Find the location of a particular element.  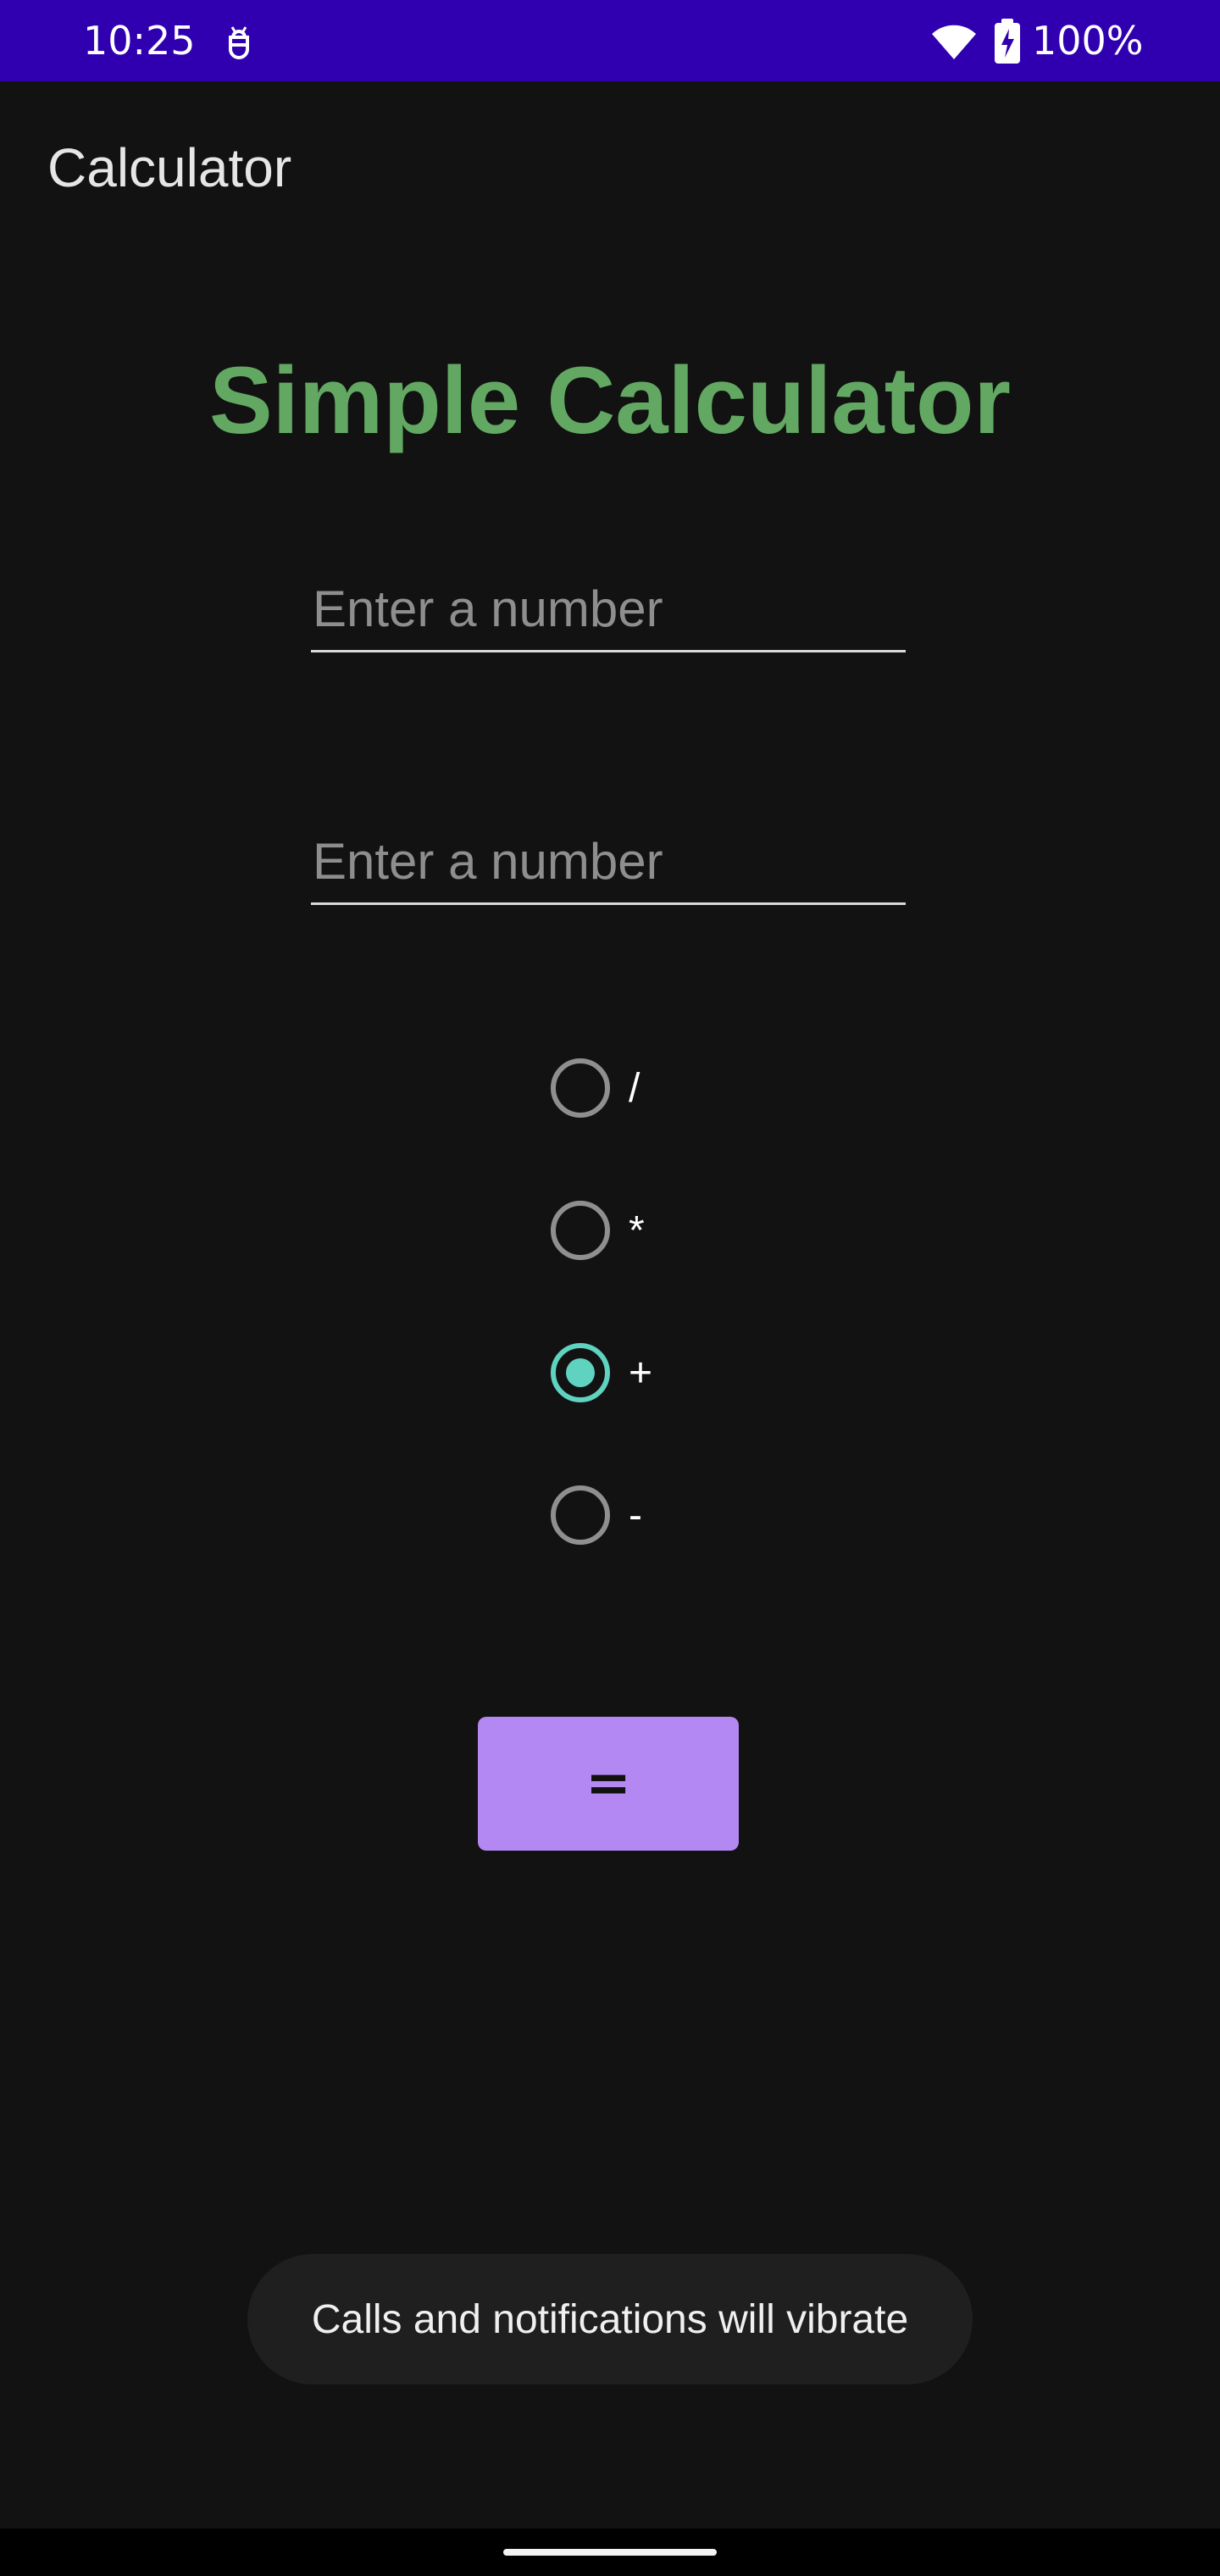

operator-option-divide: / is located at coordinates (635, 1088).